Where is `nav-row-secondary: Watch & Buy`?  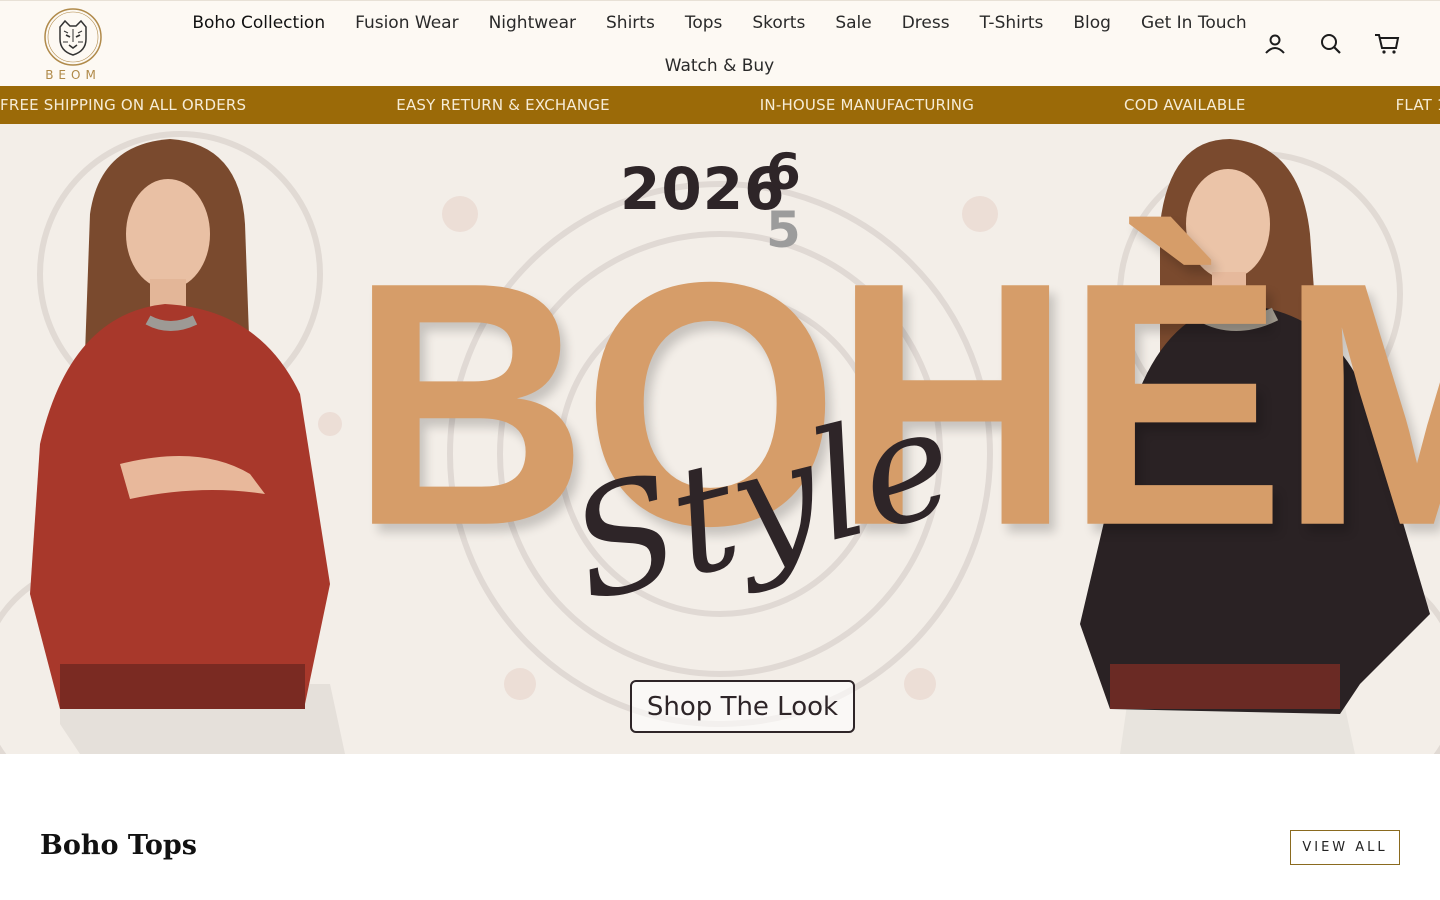
nav-row-secondary: Watch & Buy is located at coordinates (719, 66).